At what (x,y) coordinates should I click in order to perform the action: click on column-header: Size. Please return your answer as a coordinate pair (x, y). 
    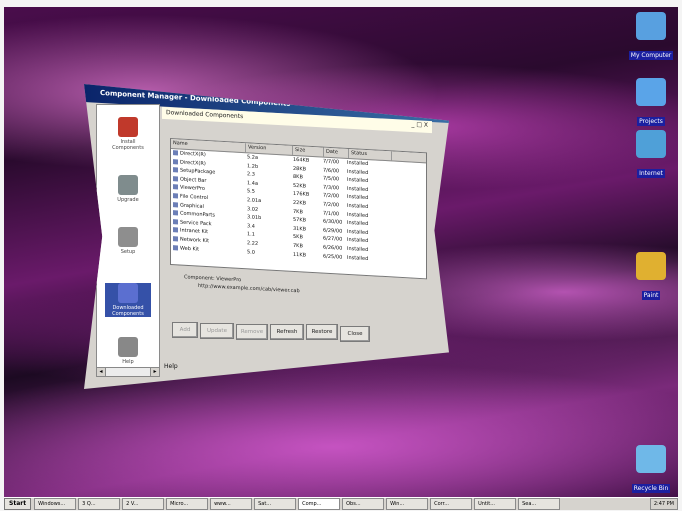
    Looking at the image, I should click on (308, 151).